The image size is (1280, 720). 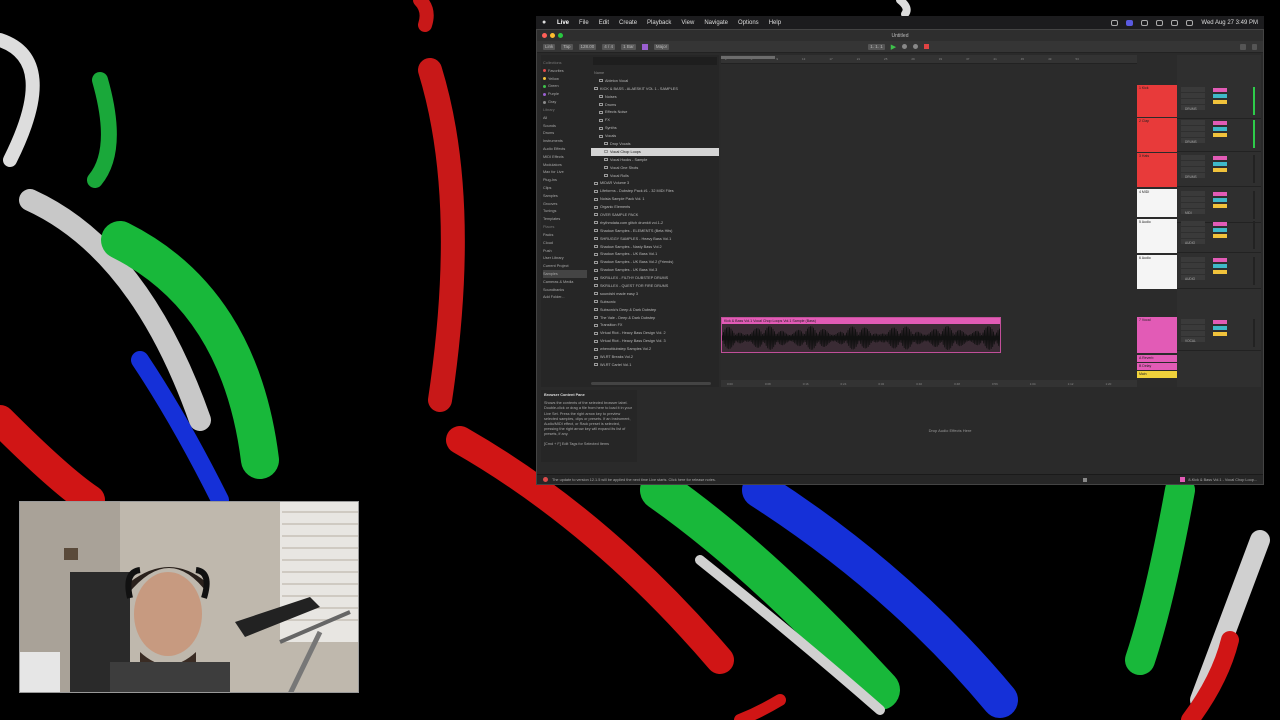 I want to click on tray-icon, so click(x=1130, y=22).